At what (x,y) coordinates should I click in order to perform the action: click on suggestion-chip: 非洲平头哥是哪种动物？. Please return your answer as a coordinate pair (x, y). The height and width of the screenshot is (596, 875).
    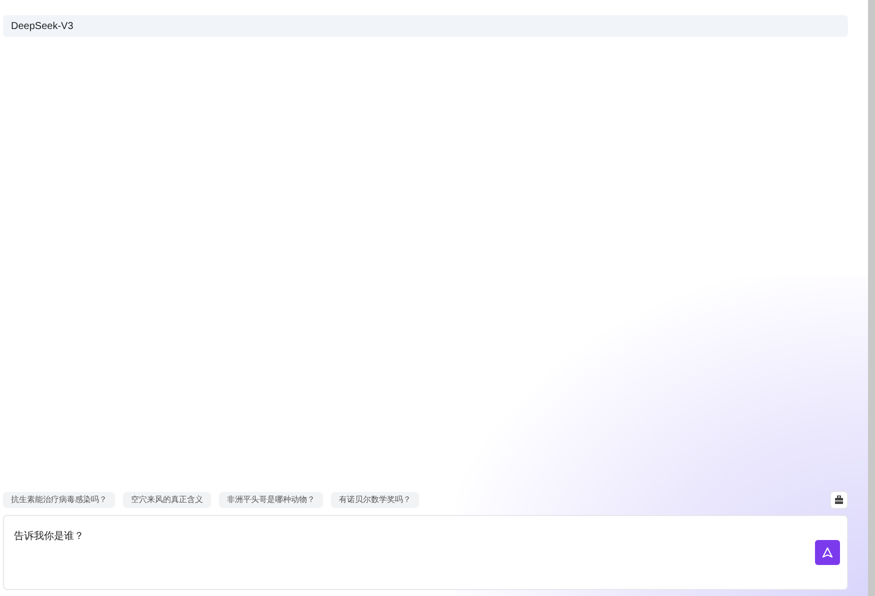
    Looking at the image, I should click on (271, 500).